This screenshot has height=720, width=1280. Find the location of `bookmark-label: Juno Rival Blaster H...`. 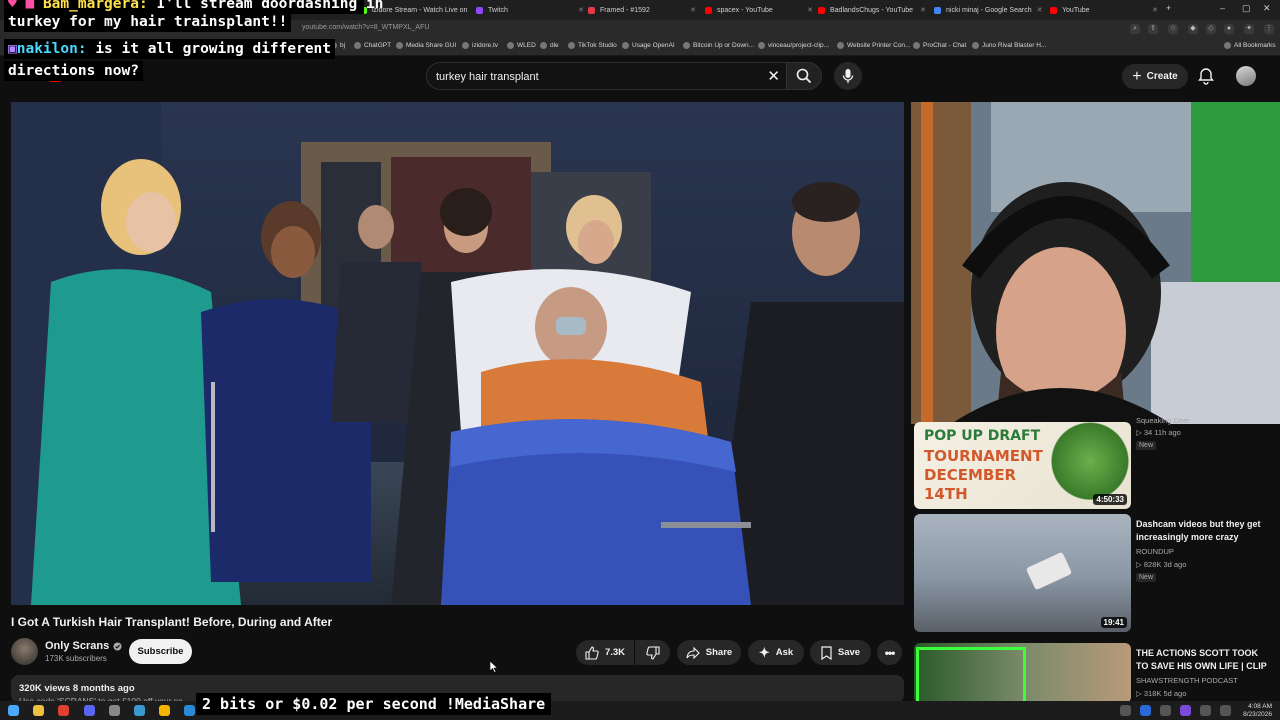

bookmark-label: Juno Rival Blaster H... is located at coordinates (1014, 45).